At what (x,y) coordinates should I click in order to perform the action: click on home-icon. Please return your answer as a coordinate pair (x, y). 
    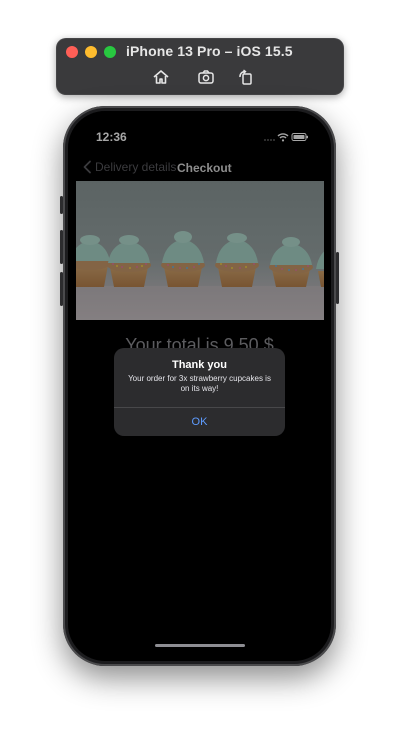
    Looking at the image, I should click on (161, 77).